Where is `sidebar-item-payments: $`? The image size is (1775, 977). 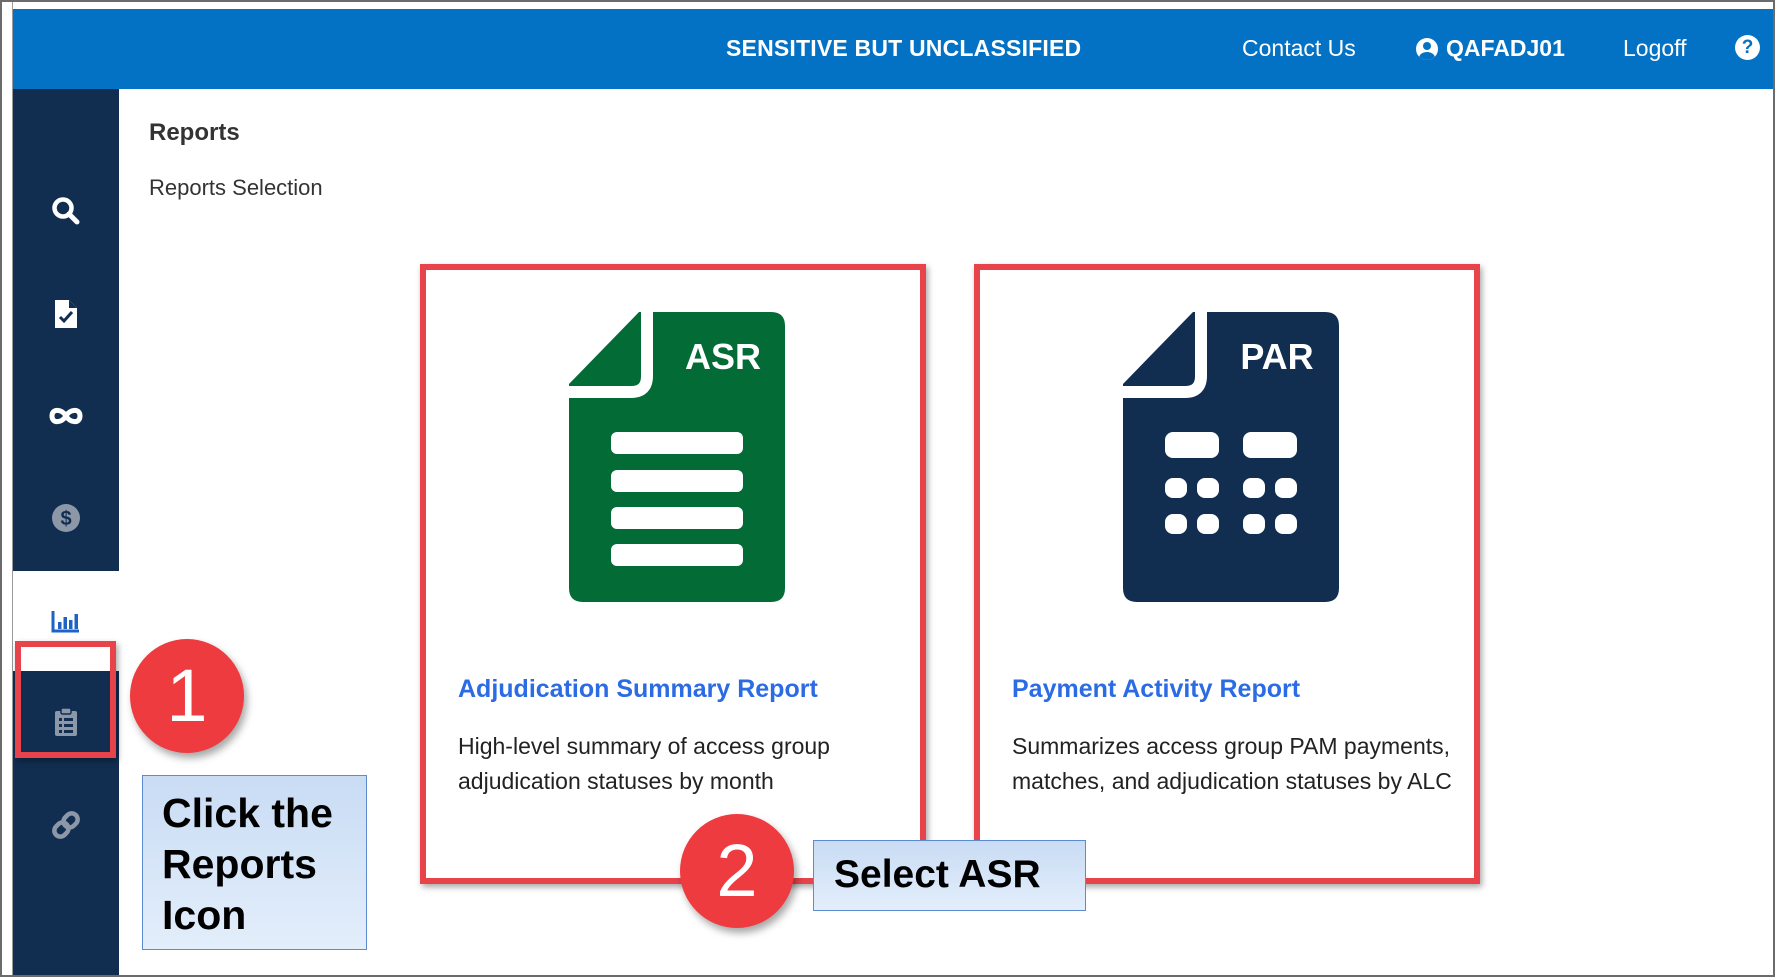
sidebar-item-payments: $ is located at coordinates (66, 518).